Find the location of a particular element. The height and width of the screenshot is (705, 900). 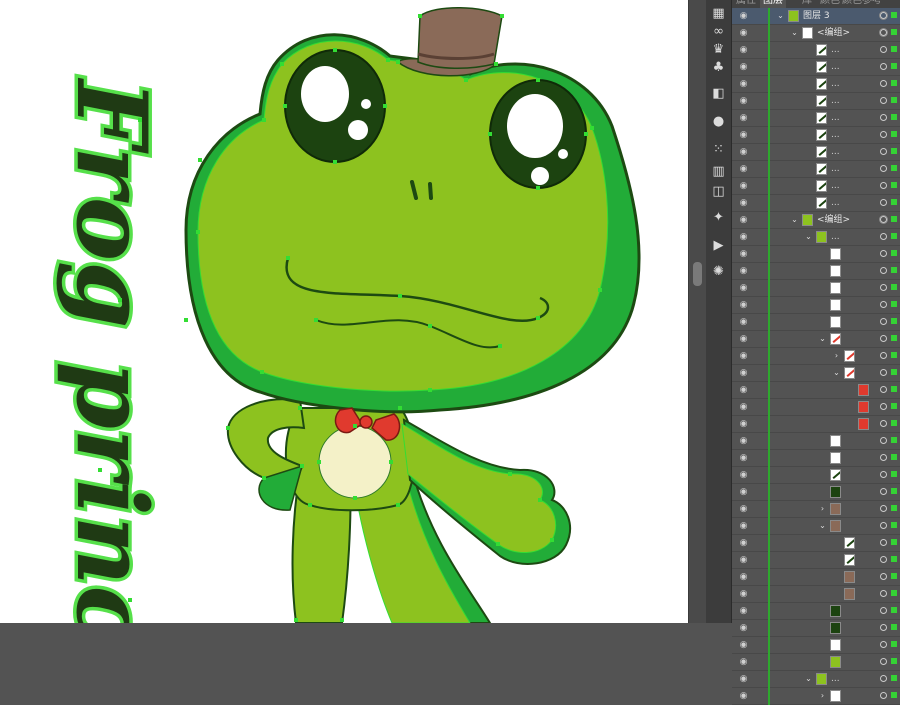

tab-1: 图层 is located at coordinates (773, 4).